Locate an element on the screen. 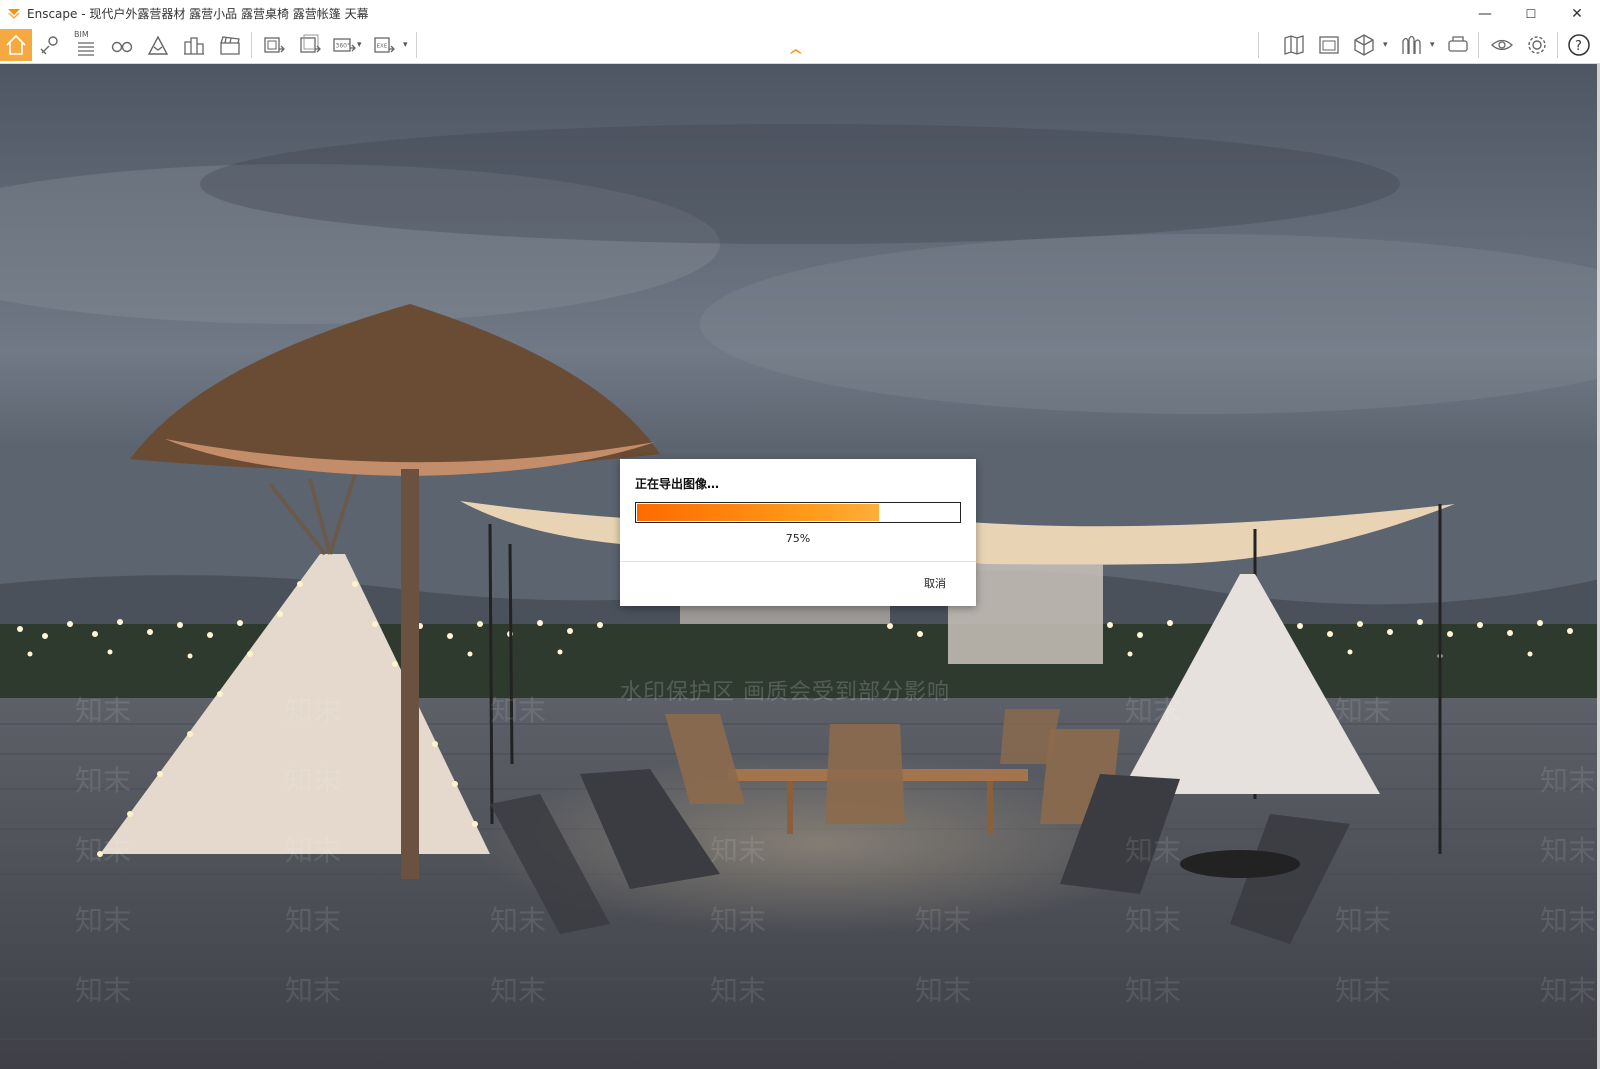 Image resolution: width=1600 pixels, height=1069 pixels. help-icon: ? is located at coordinates (1579, 45).